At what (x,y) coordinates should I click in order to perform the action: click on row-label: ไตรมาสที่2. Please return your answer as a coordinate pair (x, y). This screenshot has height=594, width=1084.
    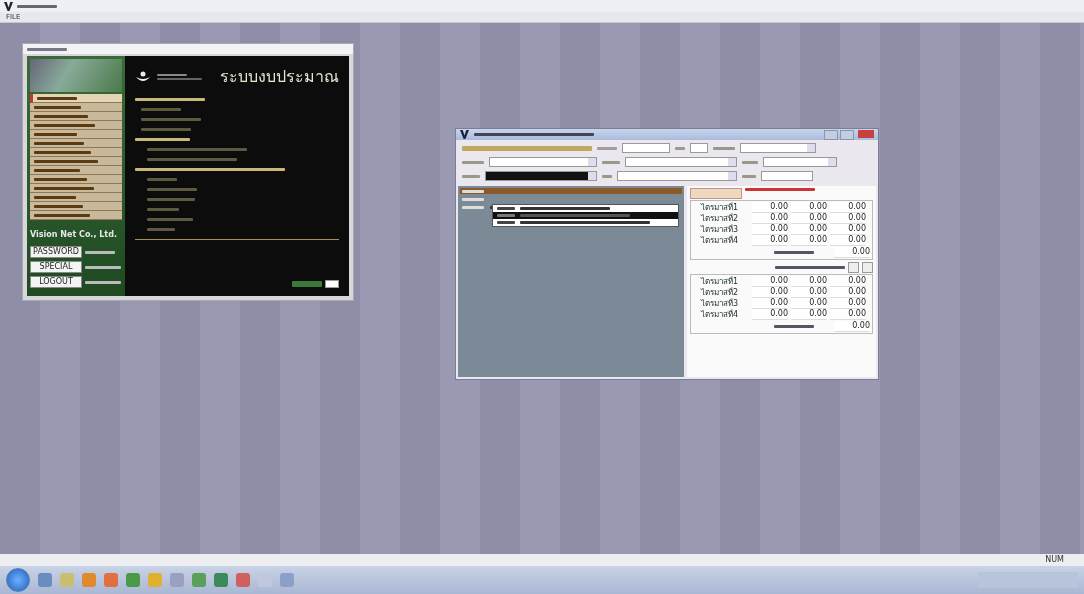
    Looking at the image, I should click on (720, 292).